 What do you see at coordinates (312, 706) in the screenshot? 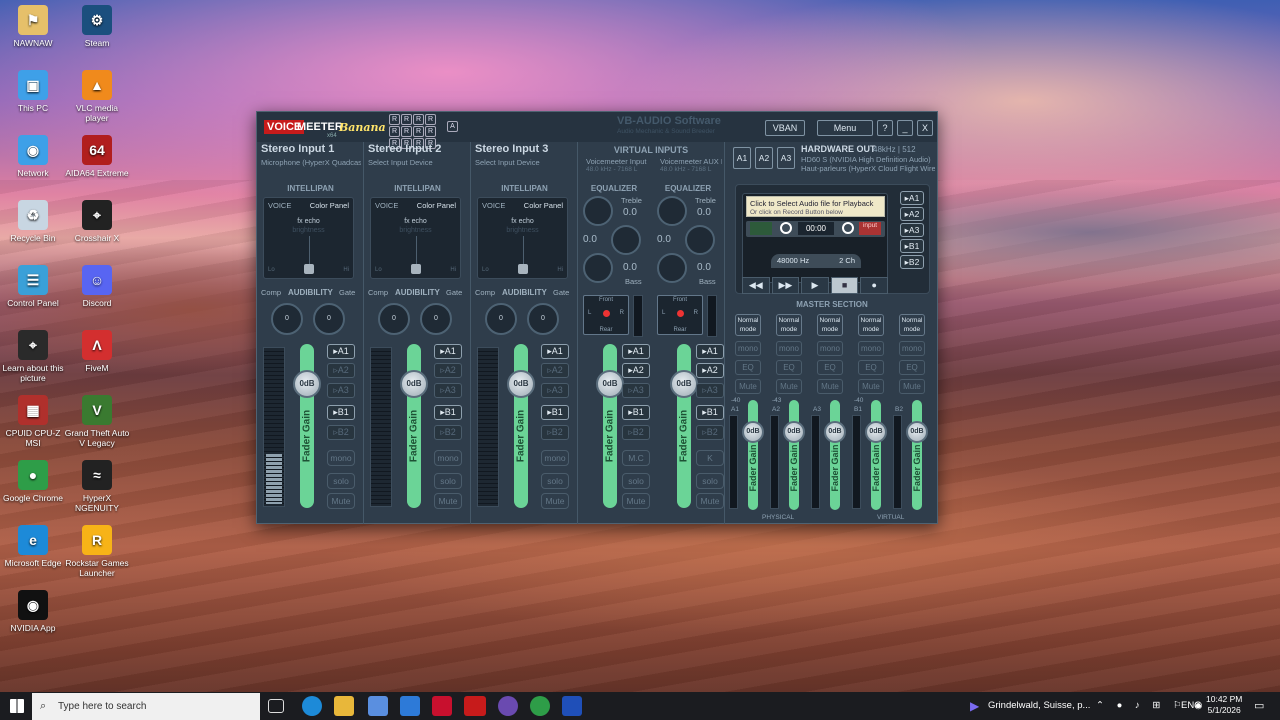
I see `edge-taskbar-icon` at bounding box center [312, 706].